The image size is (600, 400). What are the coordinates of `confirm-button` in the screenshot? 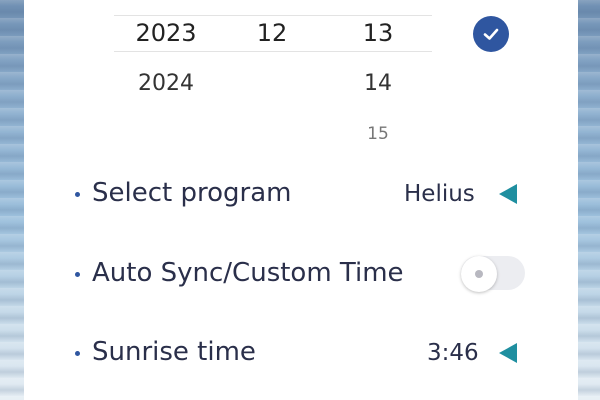 It's located at (491, 34).